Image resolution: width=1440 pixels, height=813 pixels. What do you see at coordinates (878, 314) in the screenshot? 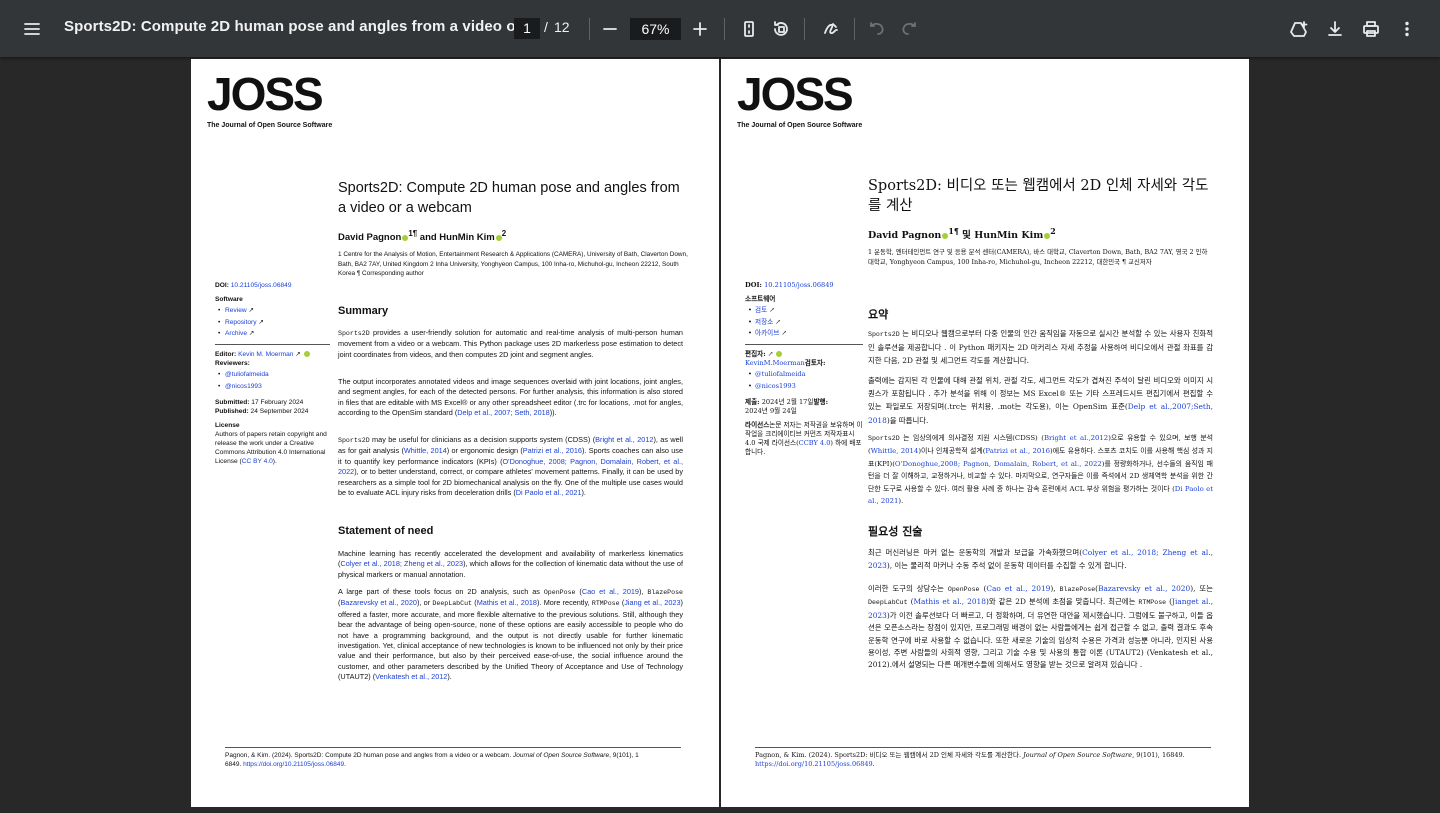
I see `summary-heading: 요약` at bounding box center [878, 314].